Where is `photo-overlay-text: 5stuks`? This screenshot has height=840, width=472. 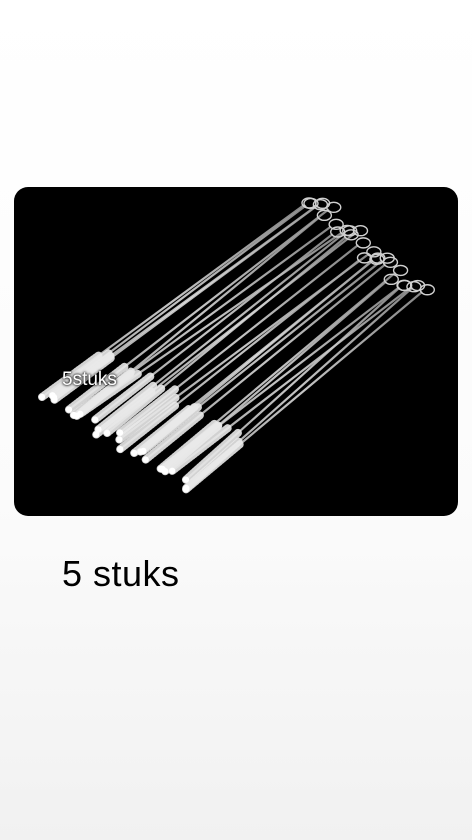 photo-overlay-text: 5stuks is located at coordinates (89, 379).